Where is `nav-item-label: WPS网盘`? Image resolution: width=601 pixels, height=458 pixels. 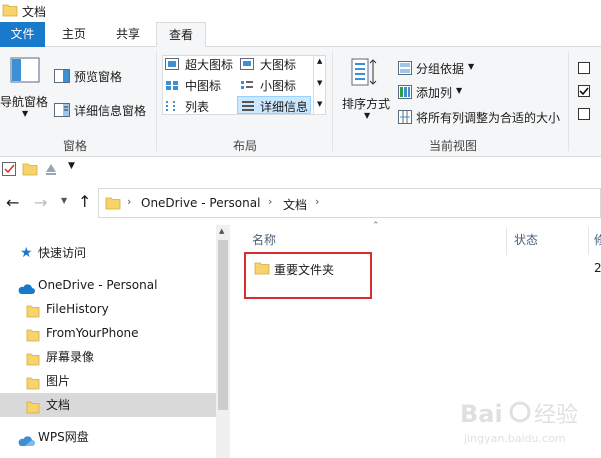 nav-item-label: WPS网盘 is located at coordinates (63, 437).